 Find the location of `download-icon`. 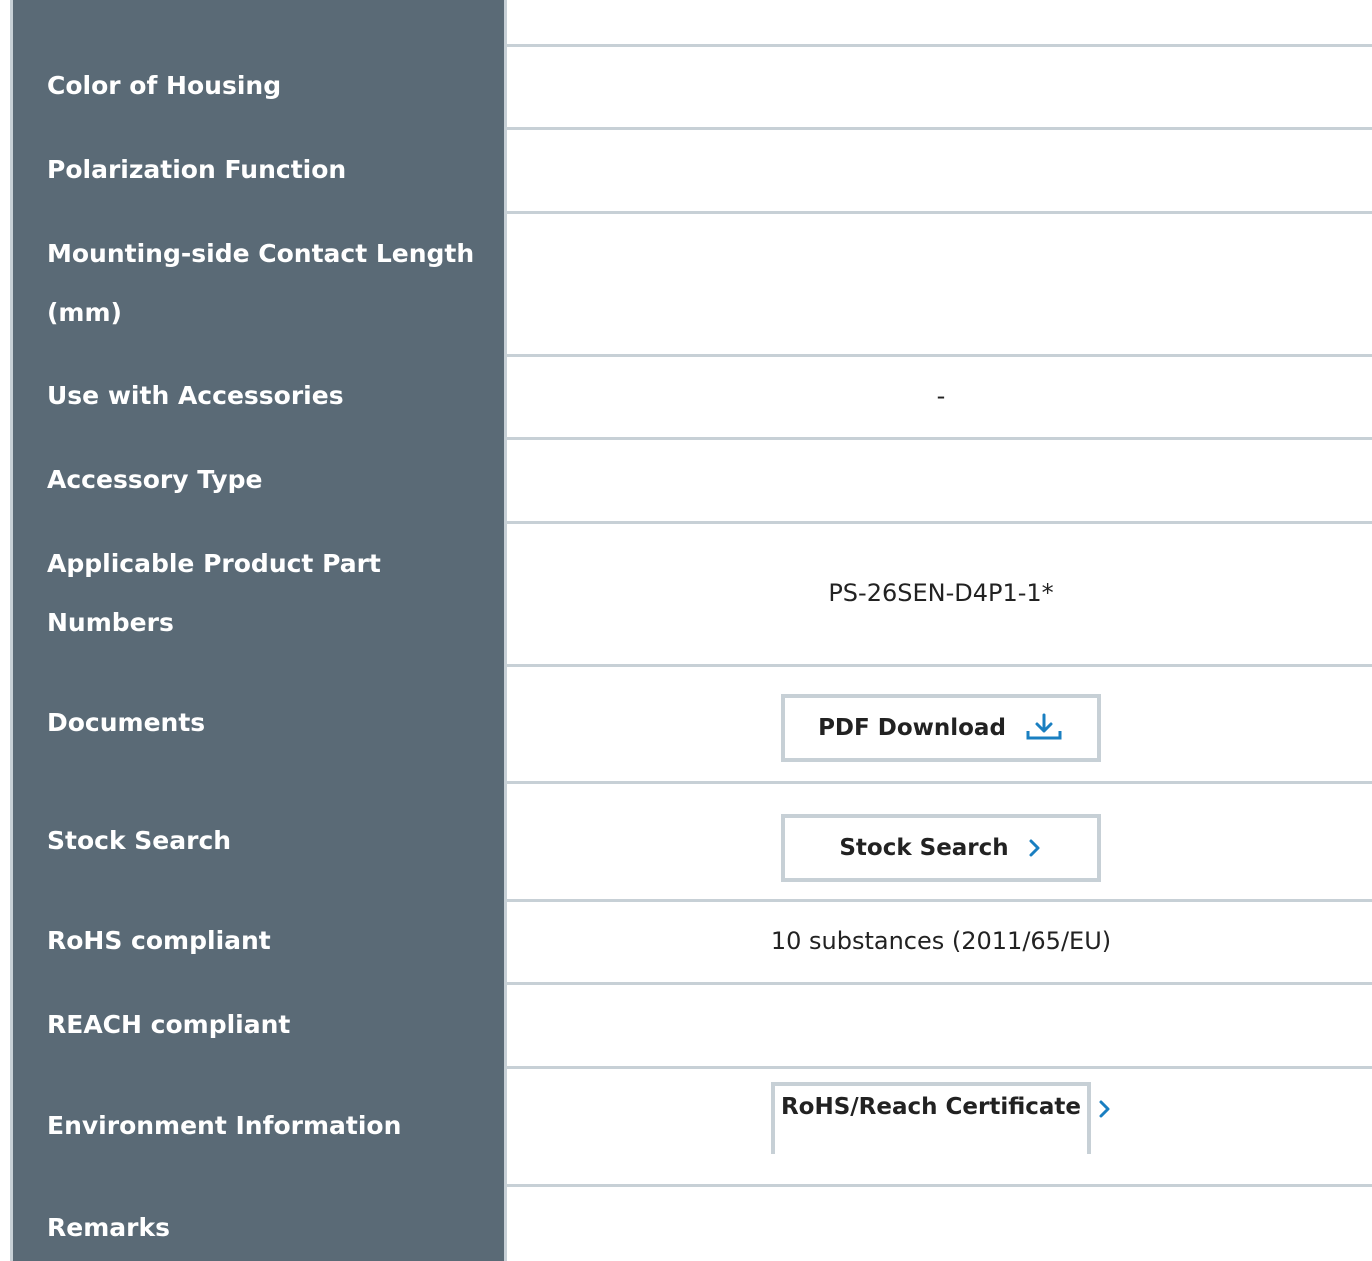

download-icon is located at coordinates (1044, 728).